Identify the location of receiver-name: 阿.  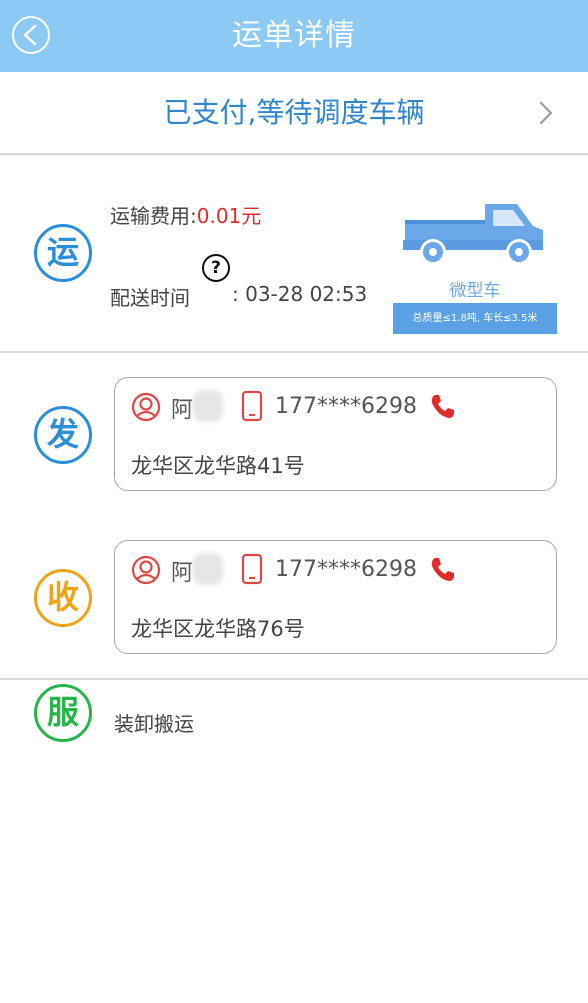
(182, 573).